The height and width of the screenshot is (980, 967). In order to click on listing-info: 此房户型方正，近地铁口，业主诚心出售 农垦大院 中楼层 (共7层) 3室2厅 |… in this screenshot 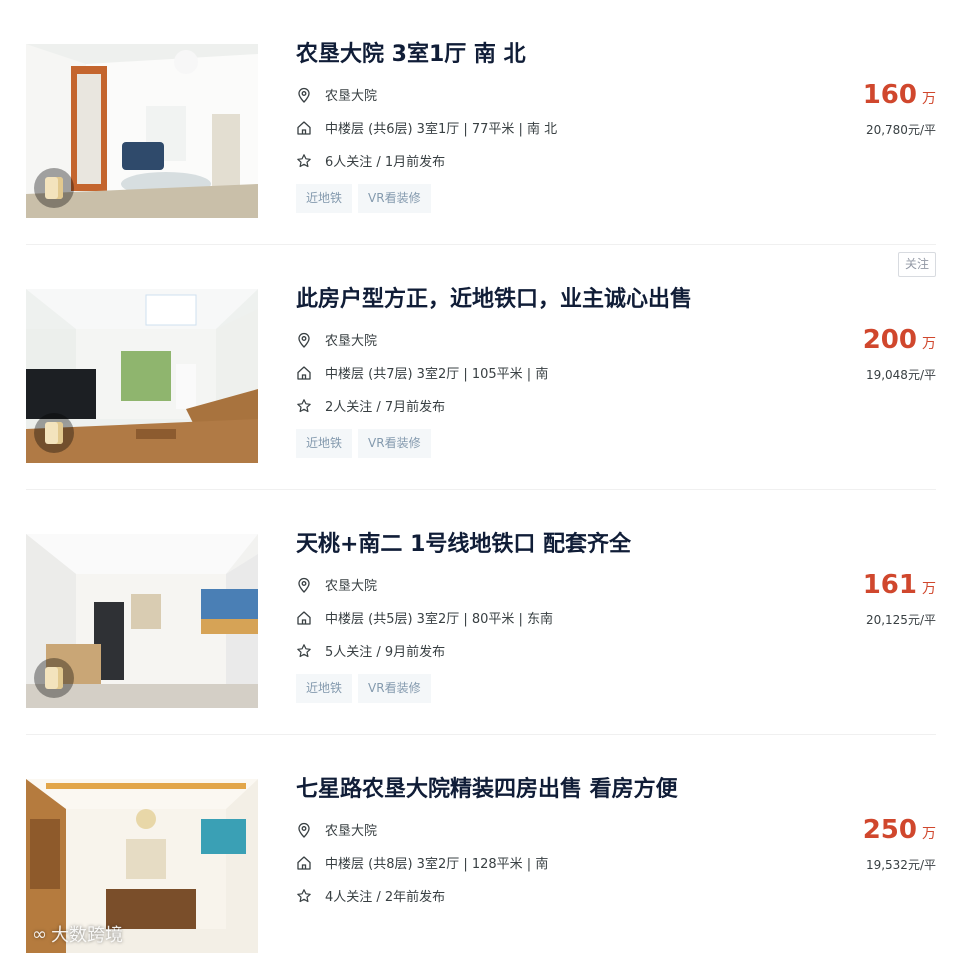, I will do `click(566, 371)`.